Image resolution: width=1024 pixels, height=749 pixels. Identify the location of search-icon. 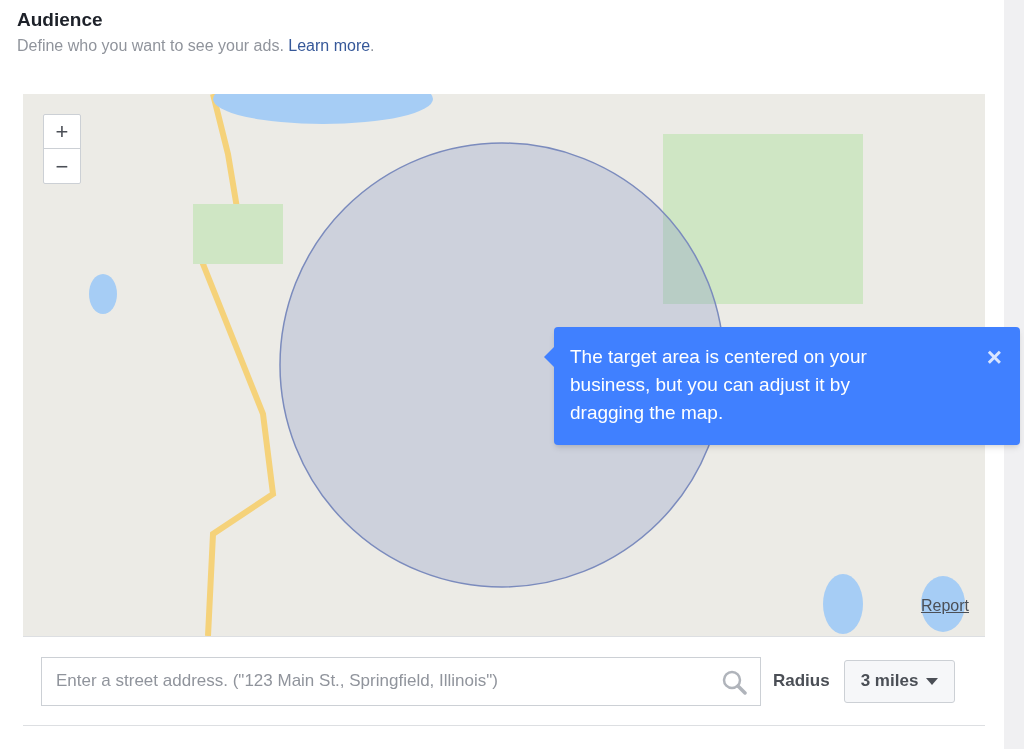
(734, 681).